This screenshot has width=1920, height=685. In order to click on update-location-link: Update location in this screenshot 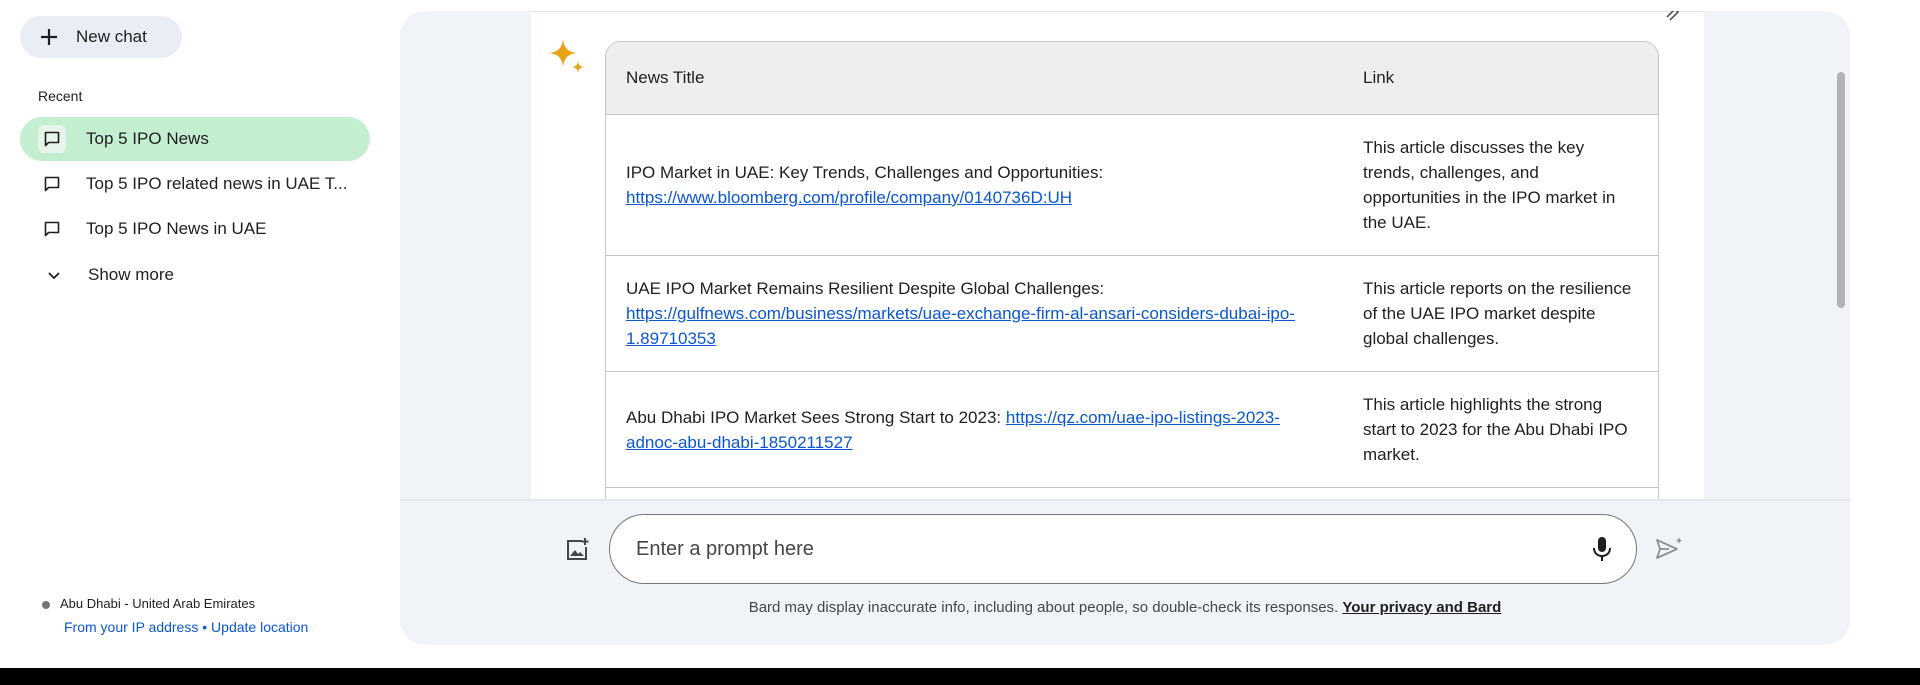, I will do `click(259, 627)`.